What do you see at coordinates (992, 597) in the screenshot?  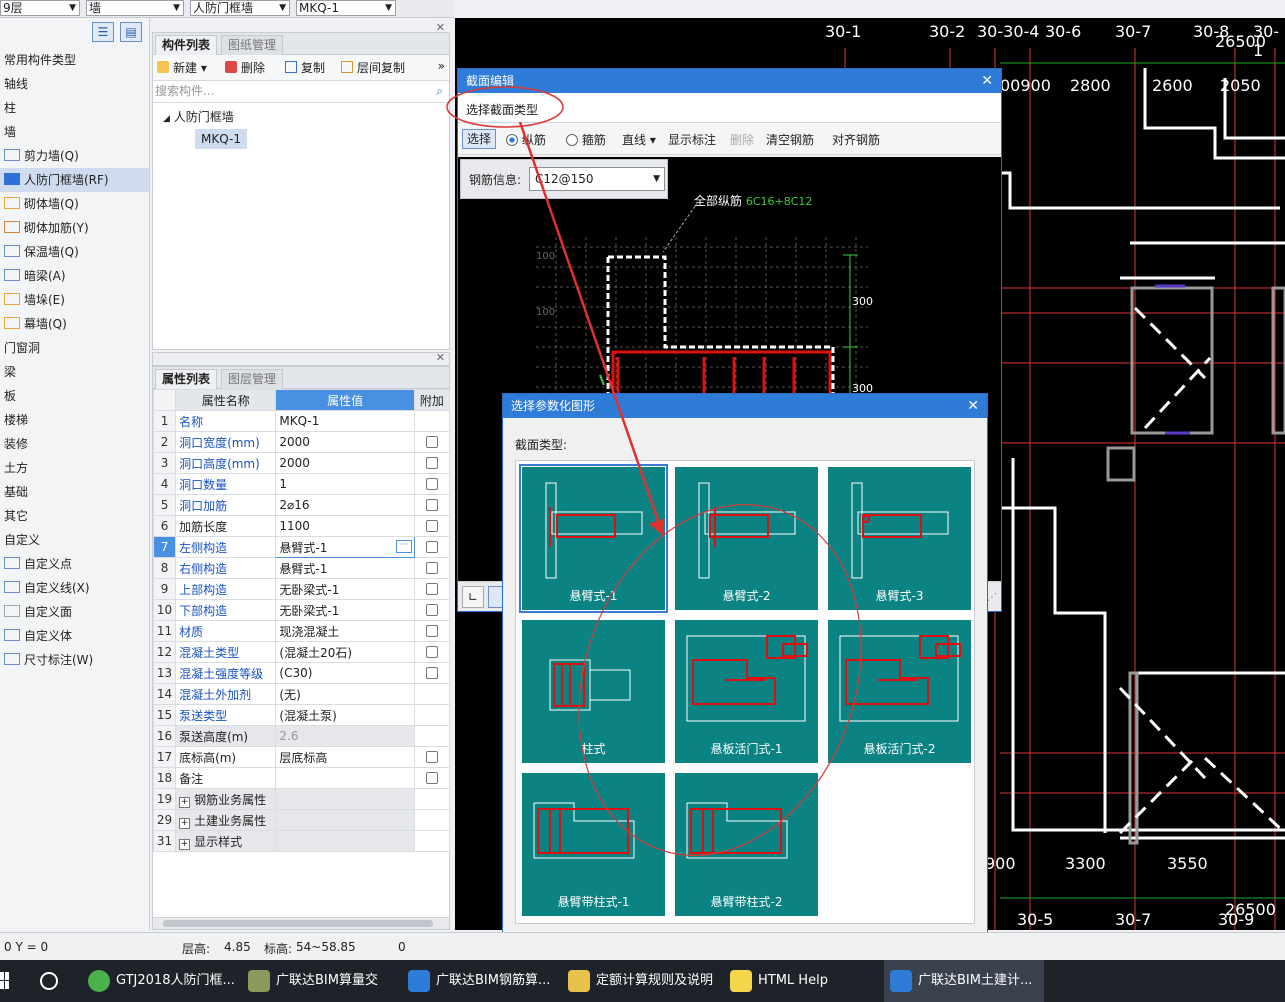 I see `resize-grip-icon: ⋰` at bounding box center [992, 597].